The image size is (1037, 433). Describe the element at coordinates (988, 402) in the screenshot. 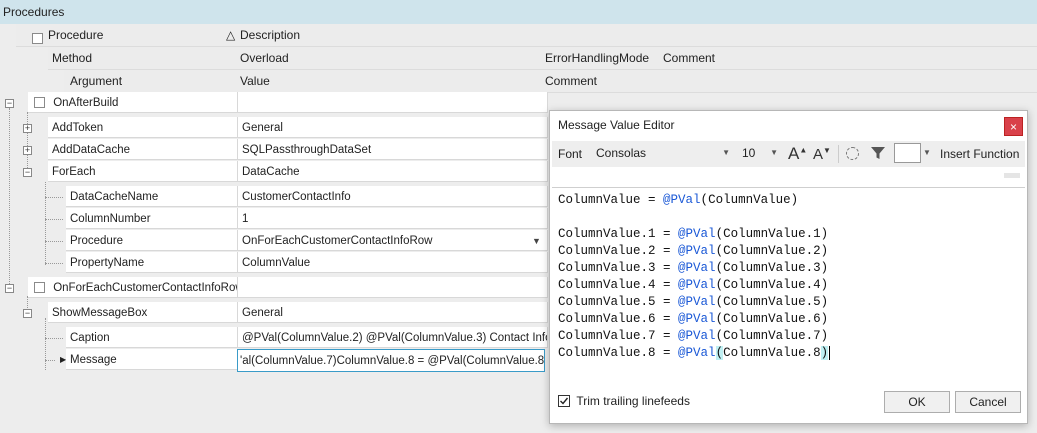

I see `cancel-button: Cancel` at that location.